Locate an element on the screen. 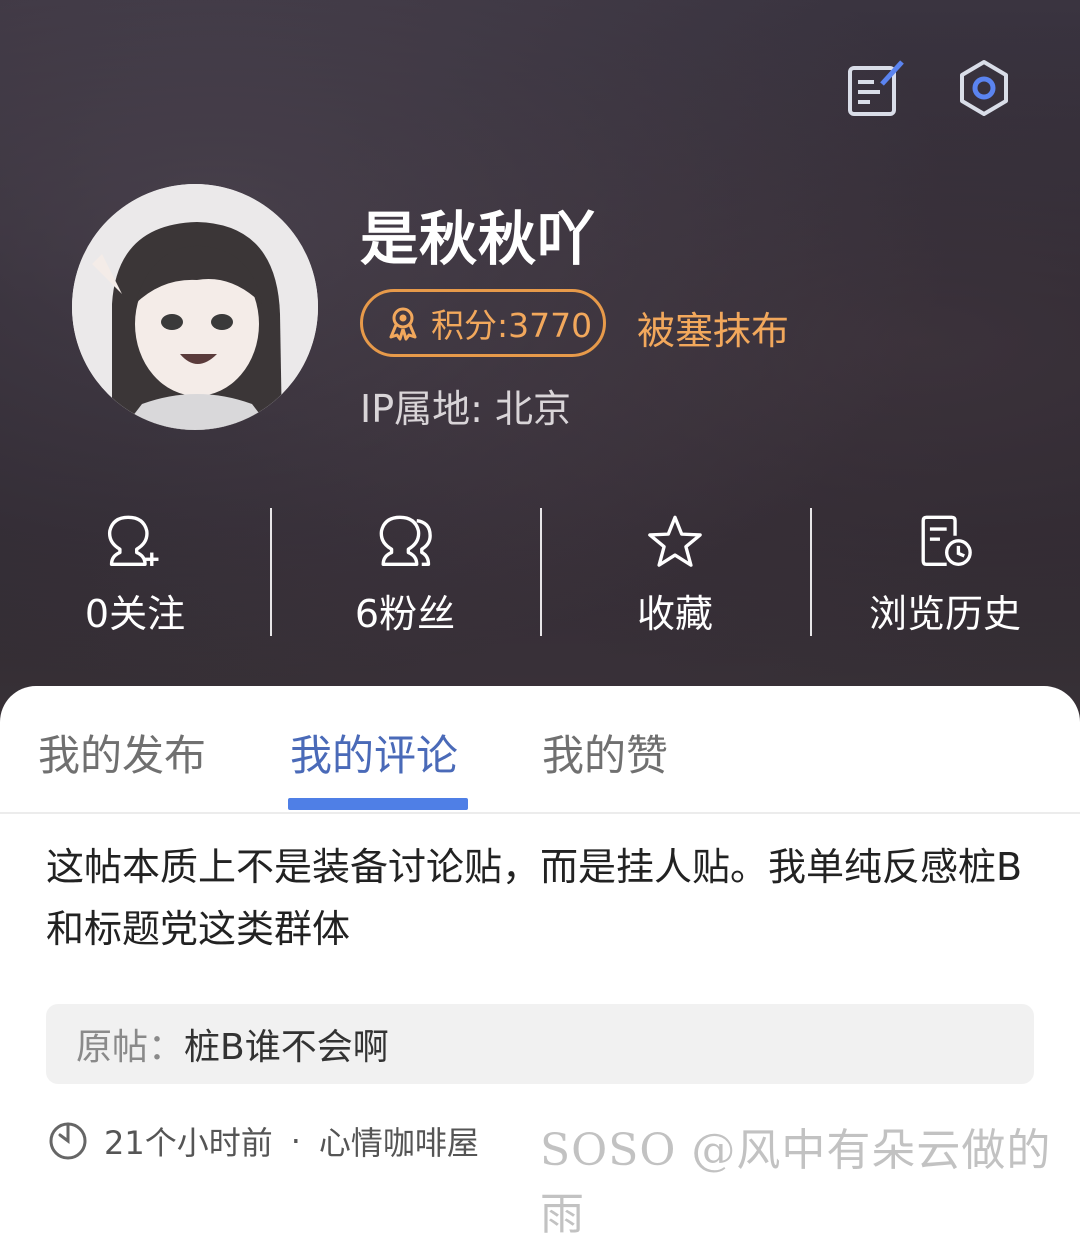 This screenshot has width=1080, height=1242. tab-bar: 我的发布 我的评论 我的赞 is located at coordinates (540, 750).